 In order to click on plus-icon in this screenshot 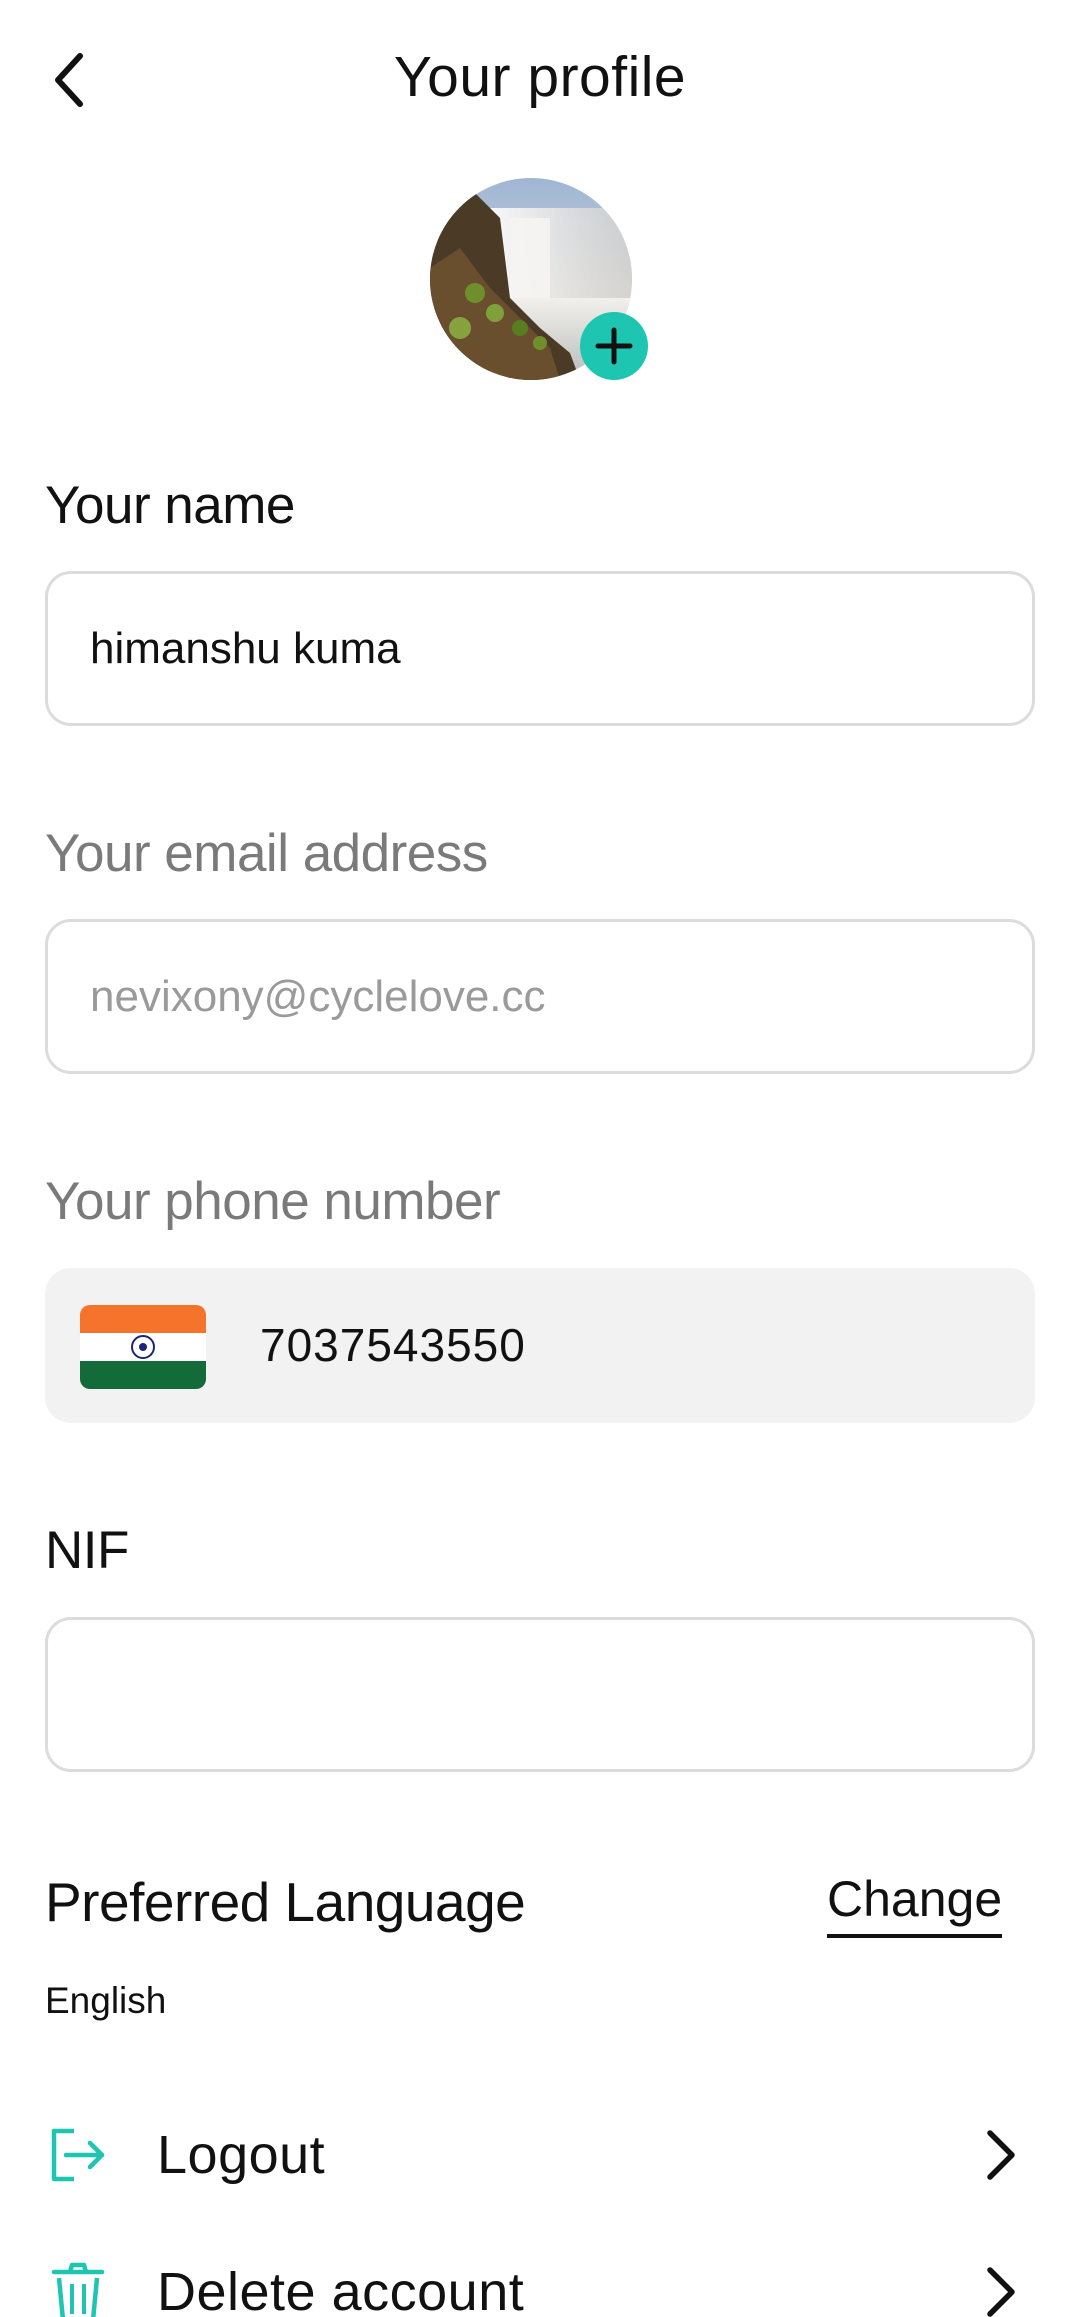, I will do `click(614, 346)`.